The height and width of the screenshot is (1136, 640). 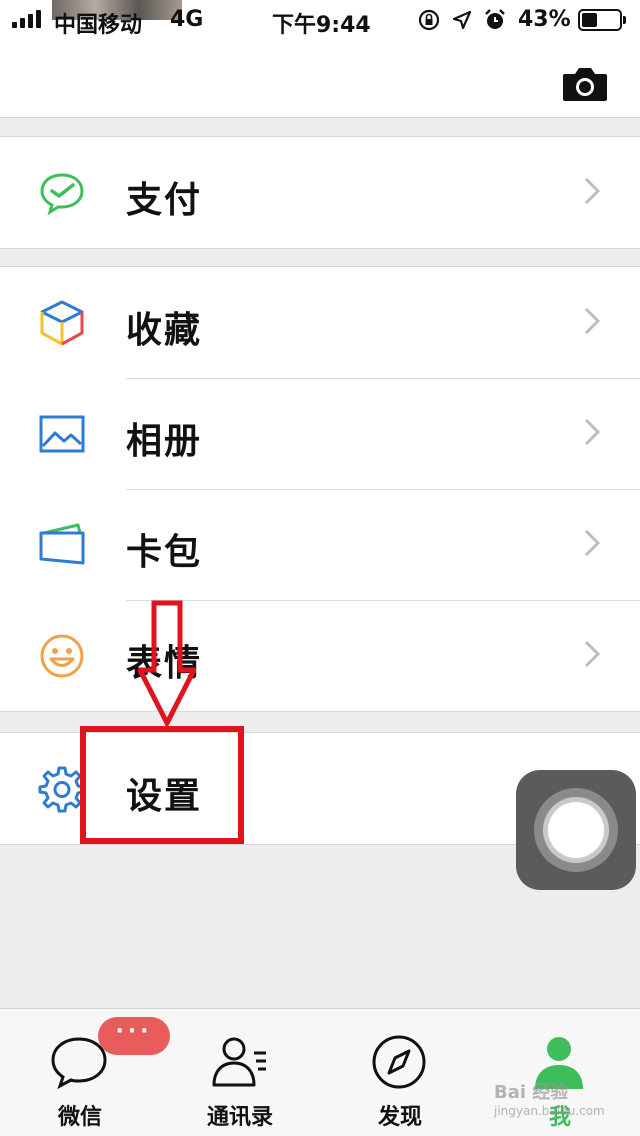 I want to click on location-icon, so click(x=462, y=20).